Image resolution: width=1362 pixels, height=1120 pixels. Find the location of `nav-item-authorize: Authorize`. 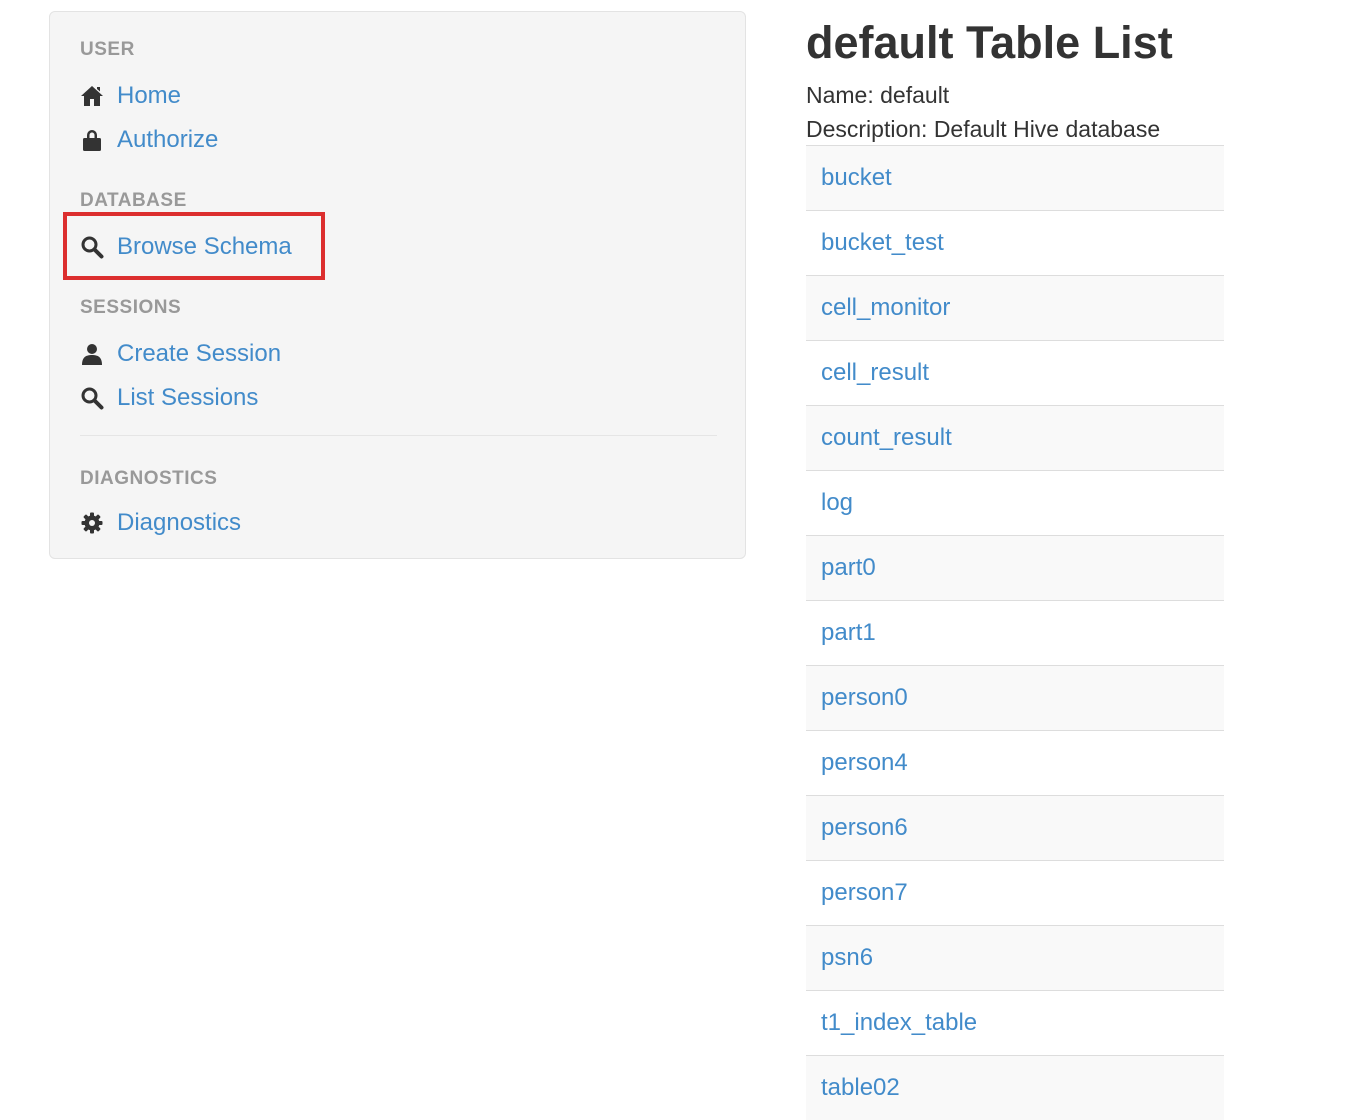

nav-item-authorize: Authorize is located at coordinates (149, 140).